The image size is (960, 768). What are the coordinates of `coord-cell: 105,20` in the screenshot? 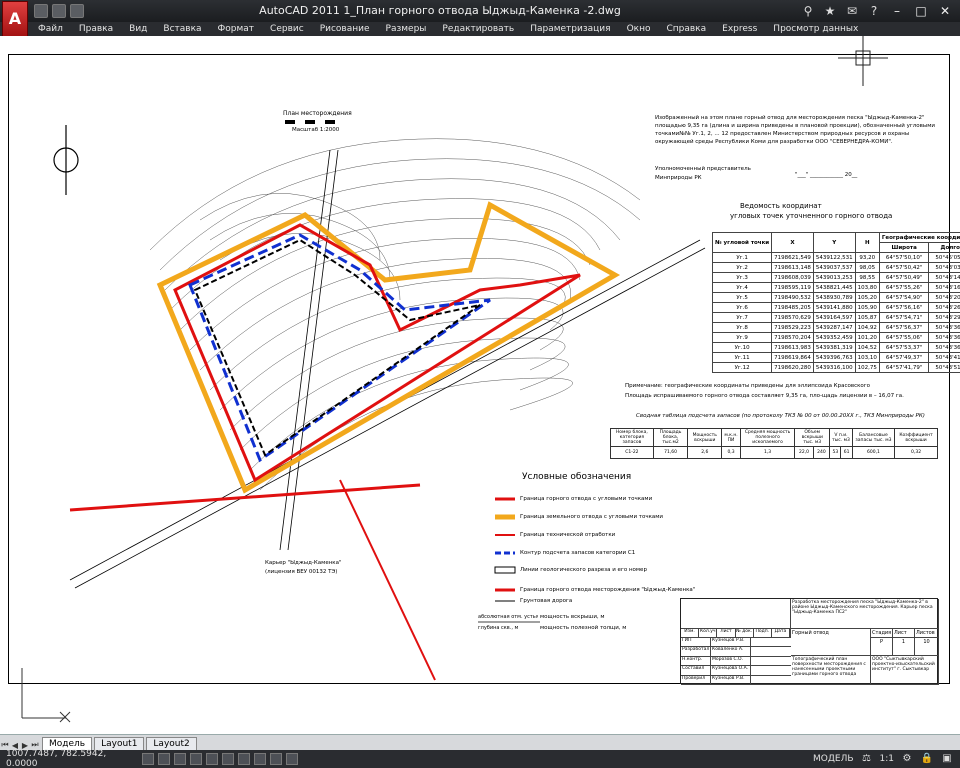 It's located at (867, 297).